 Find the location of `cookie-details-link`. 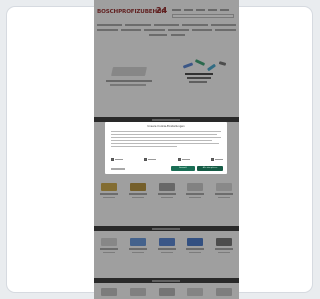

cookie-details-link is located at coordinates (118, 169).